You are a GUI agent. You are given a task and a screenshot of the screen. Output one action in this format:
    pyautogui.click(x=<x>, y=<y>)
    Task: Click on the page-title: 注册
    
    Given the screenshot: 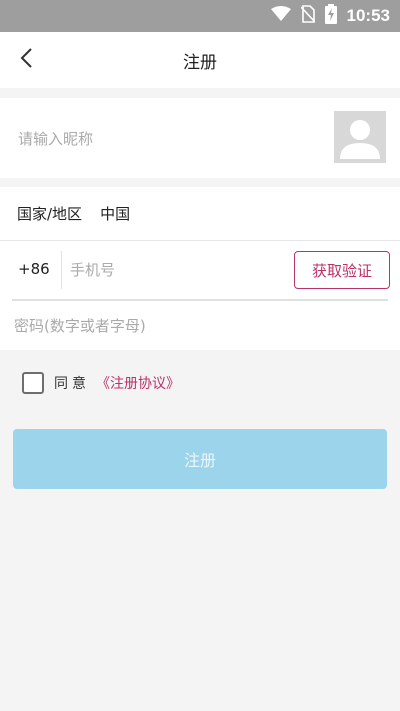 What is the action you would take?
    pyautogui.click(x=200, y=62)
    